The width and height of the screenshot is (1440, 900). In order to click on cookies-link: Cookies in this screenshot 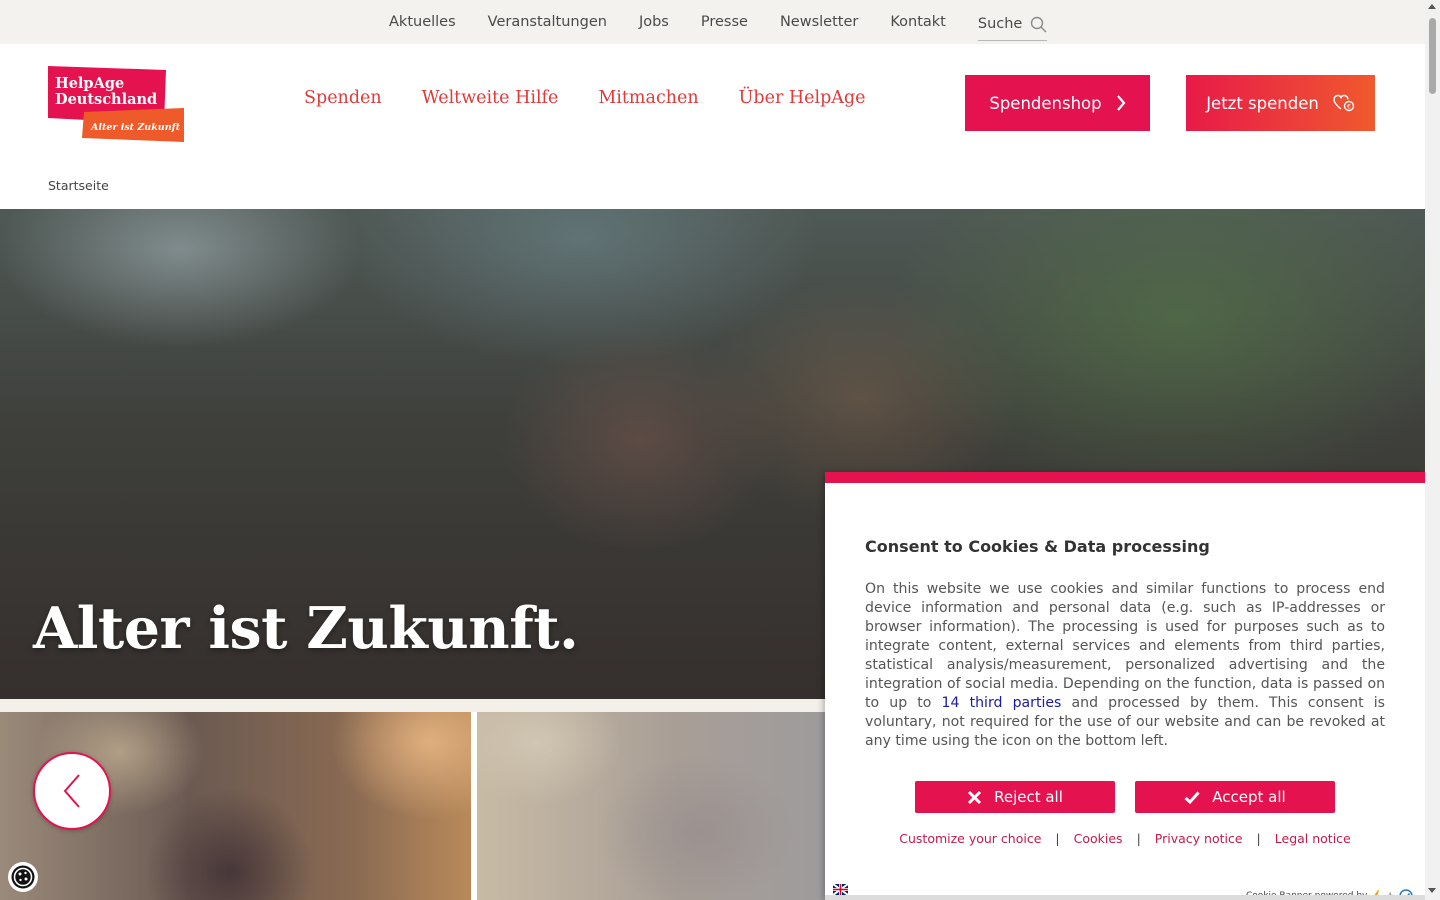, I will do `click(1098, 838)`.